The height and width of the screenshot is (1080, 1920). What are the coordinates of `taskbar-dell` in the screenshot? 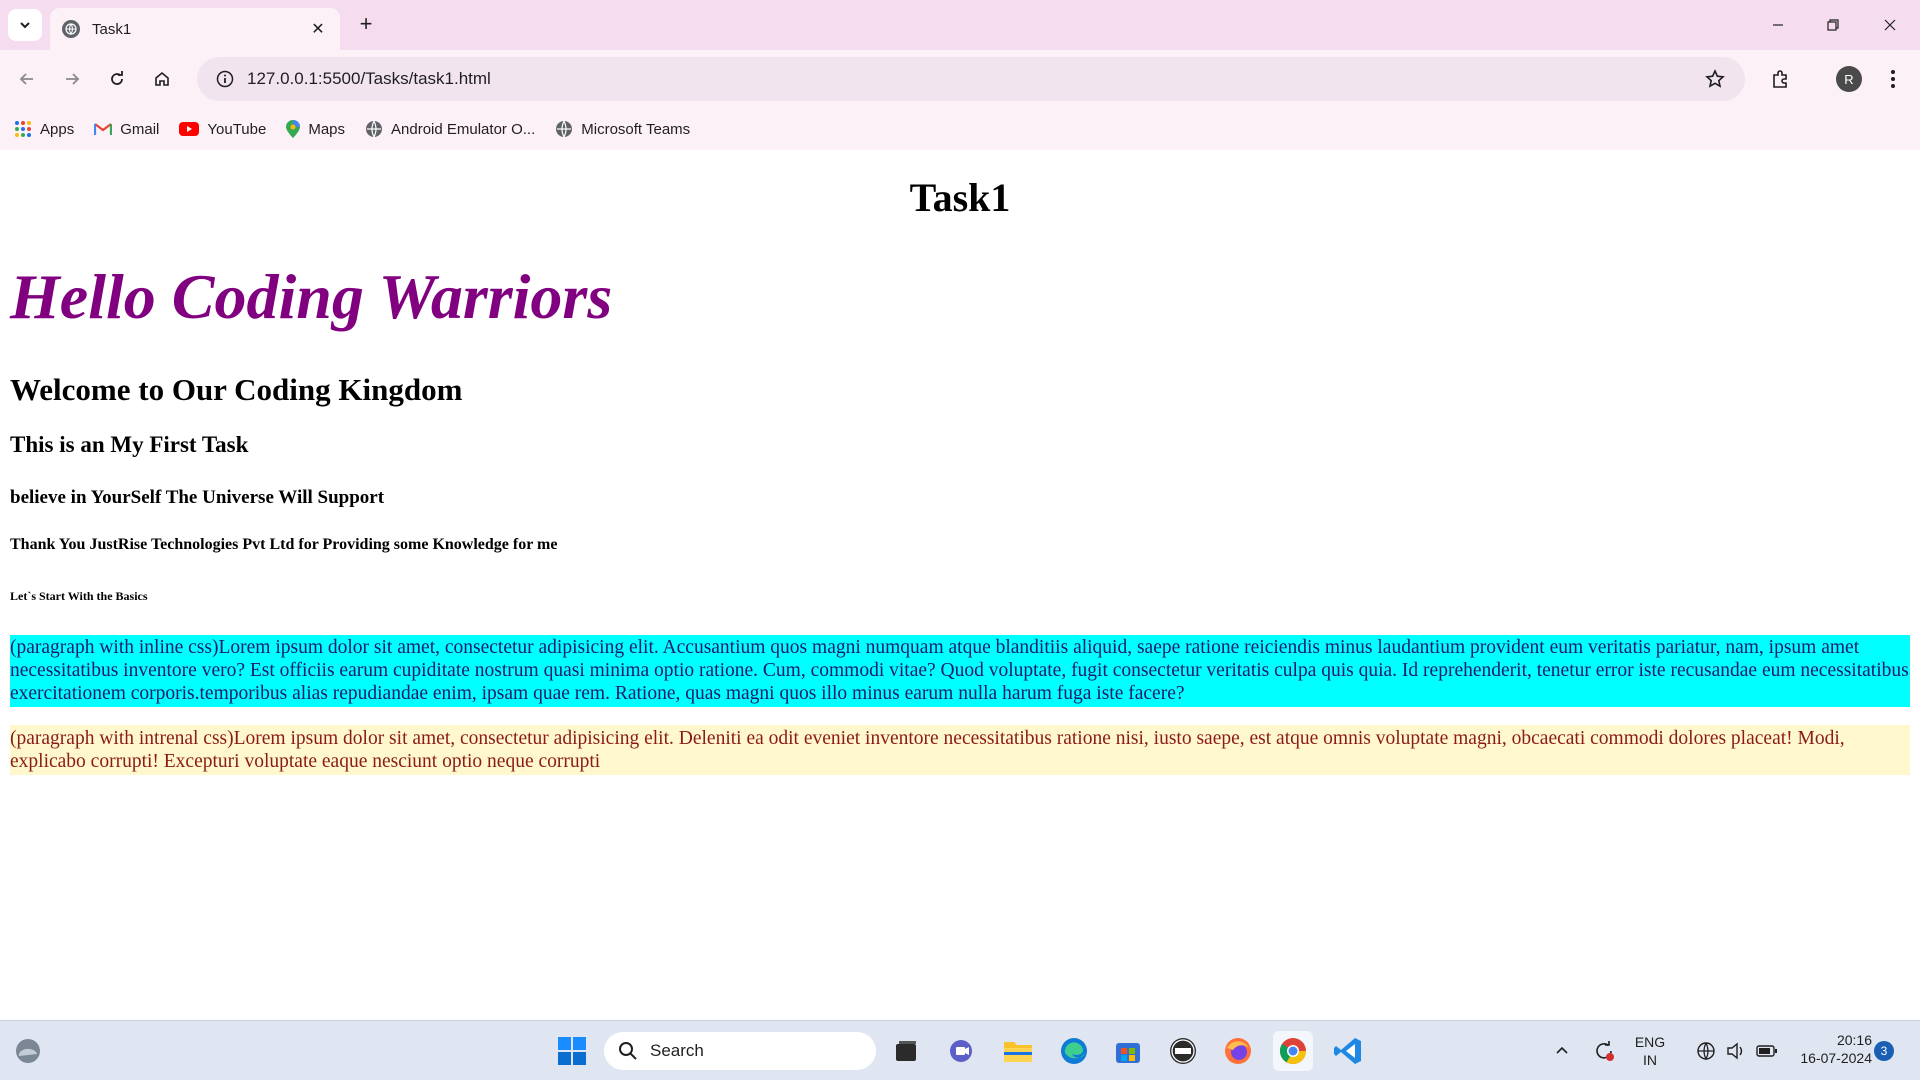 It's located at (1183, 1051).